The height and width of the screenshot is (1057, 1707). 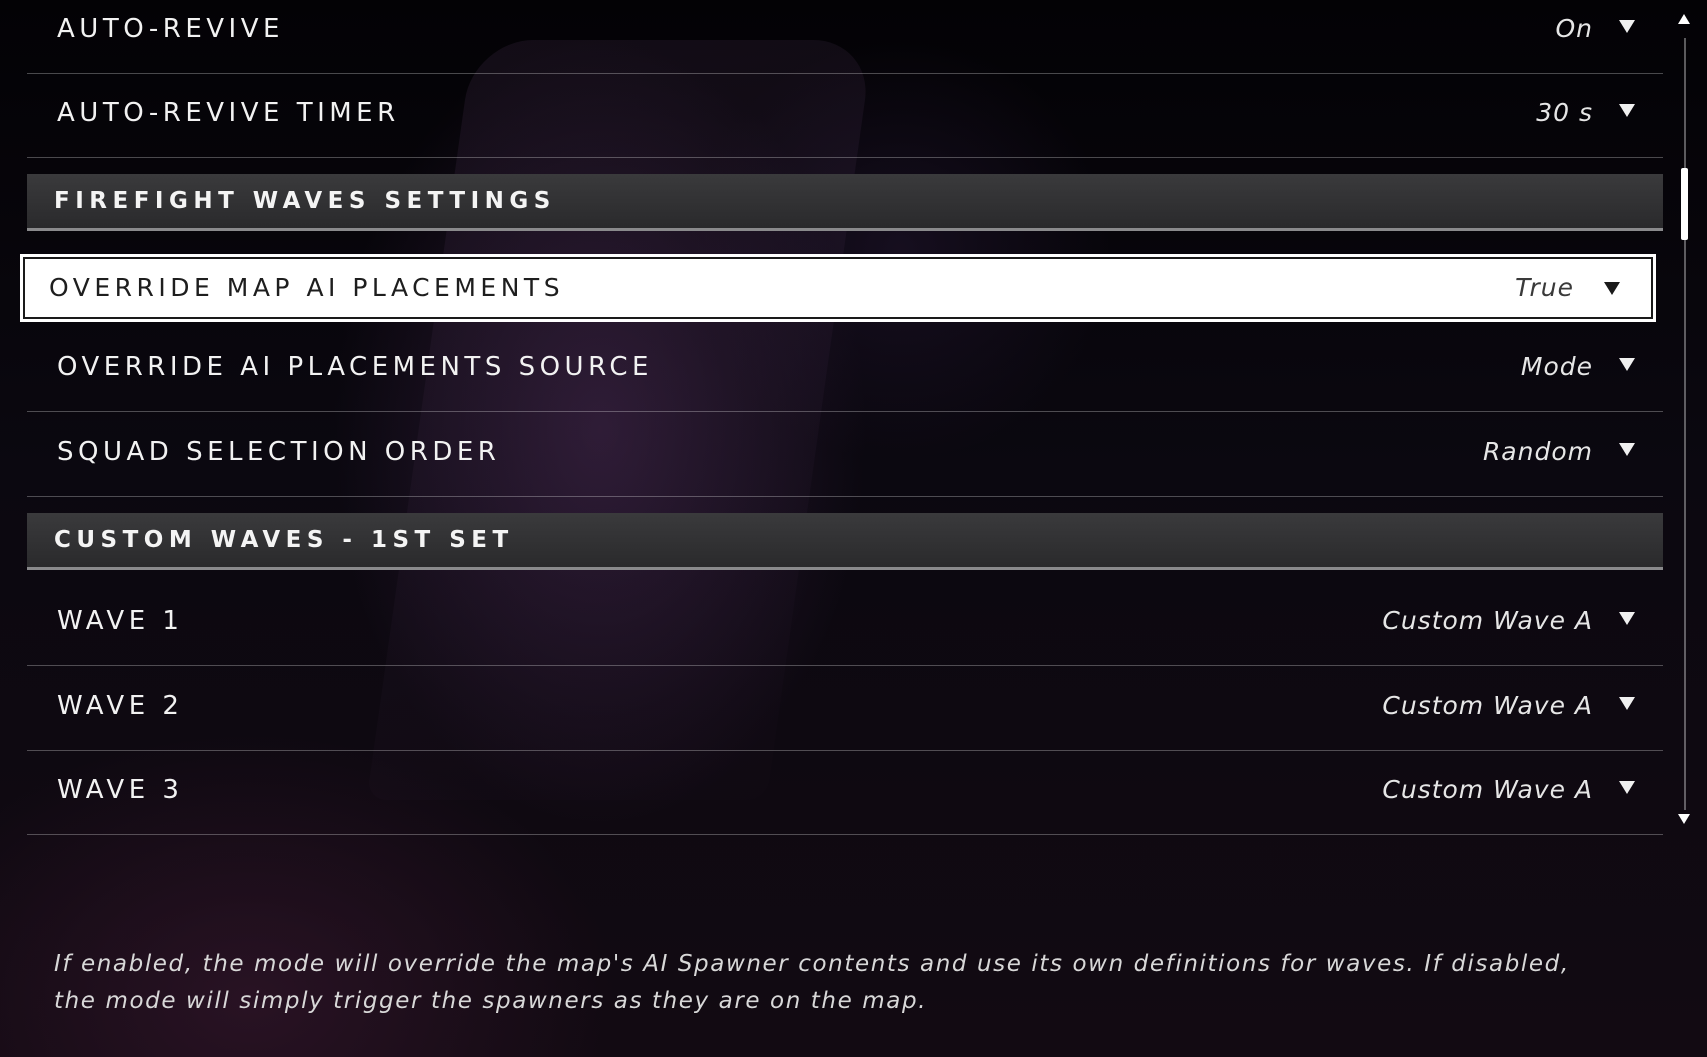 I want to click on section-header-firefight-waves: FIREFIGHT WAVES SETTINGS, so click(x=845, y=202).